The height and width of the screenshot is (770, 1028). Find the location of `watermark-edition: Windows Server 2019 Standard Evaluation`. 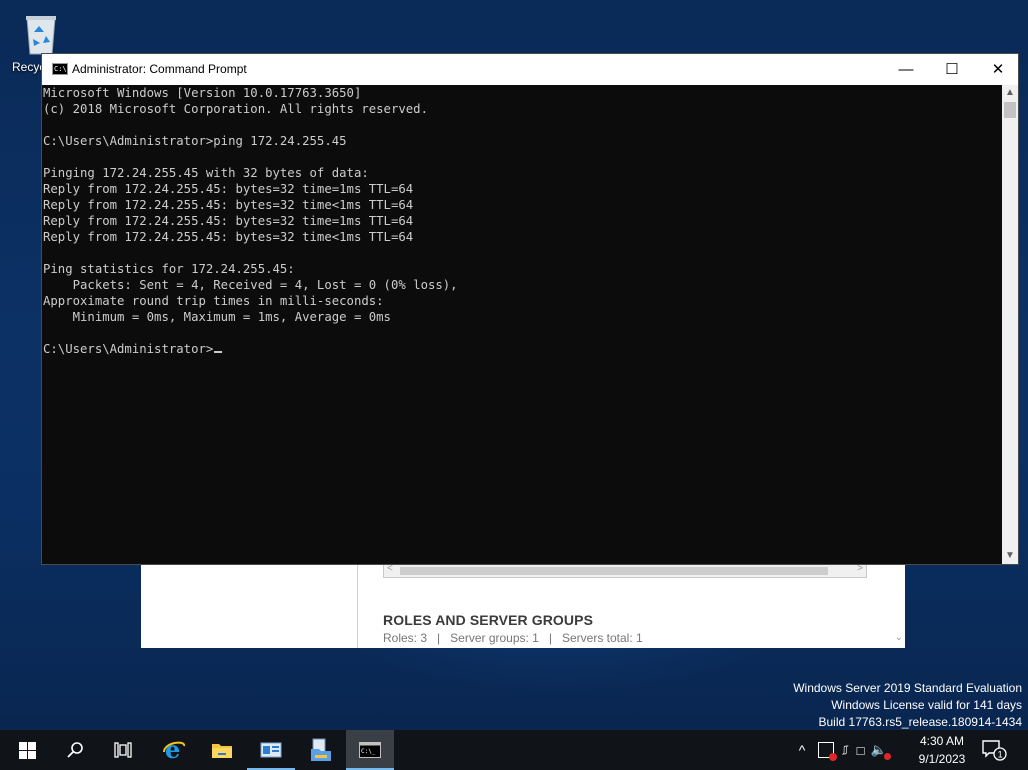

watermark-edition: Windows Server 2019 Standard Evaluation is located at coordinates (907, 688).